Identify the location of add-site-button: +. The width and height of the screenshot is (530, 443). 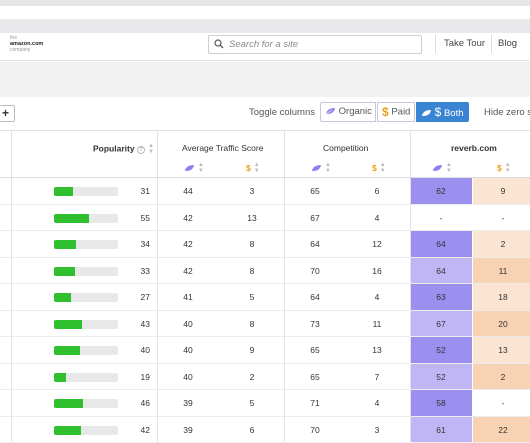
(7, 113).